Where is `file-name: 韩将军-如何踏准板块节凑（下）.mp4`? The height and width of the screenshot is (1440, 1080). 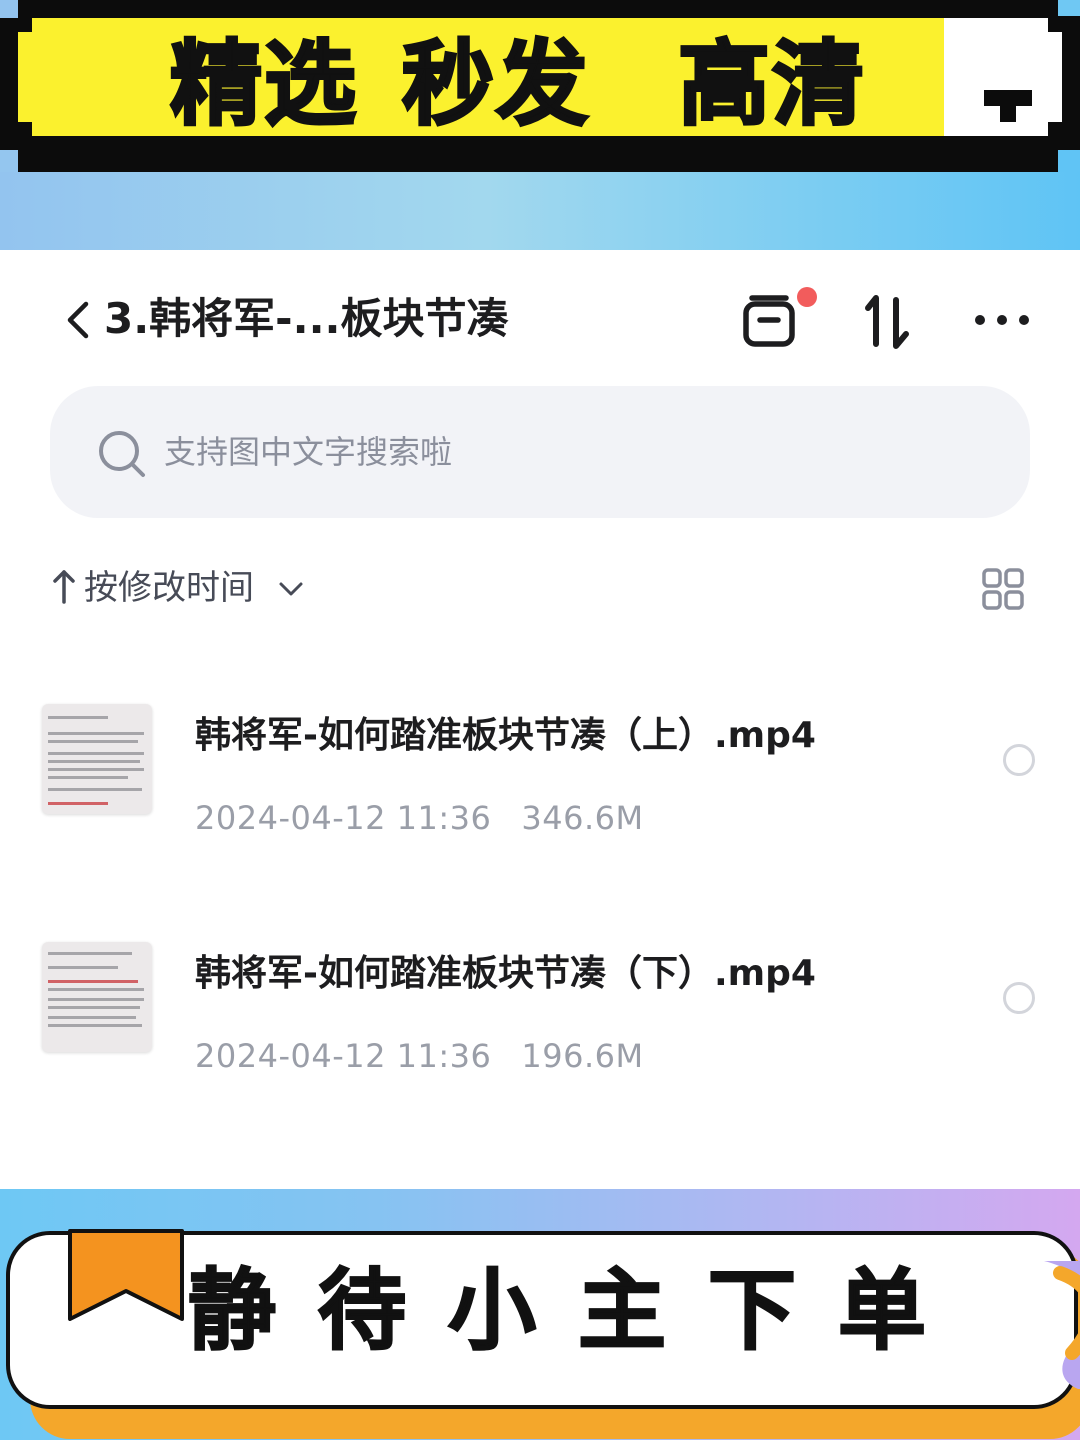 file-name: 韩将军-如何踏准板块节凑（下）.mp4 is located at coordinates (505, 973).